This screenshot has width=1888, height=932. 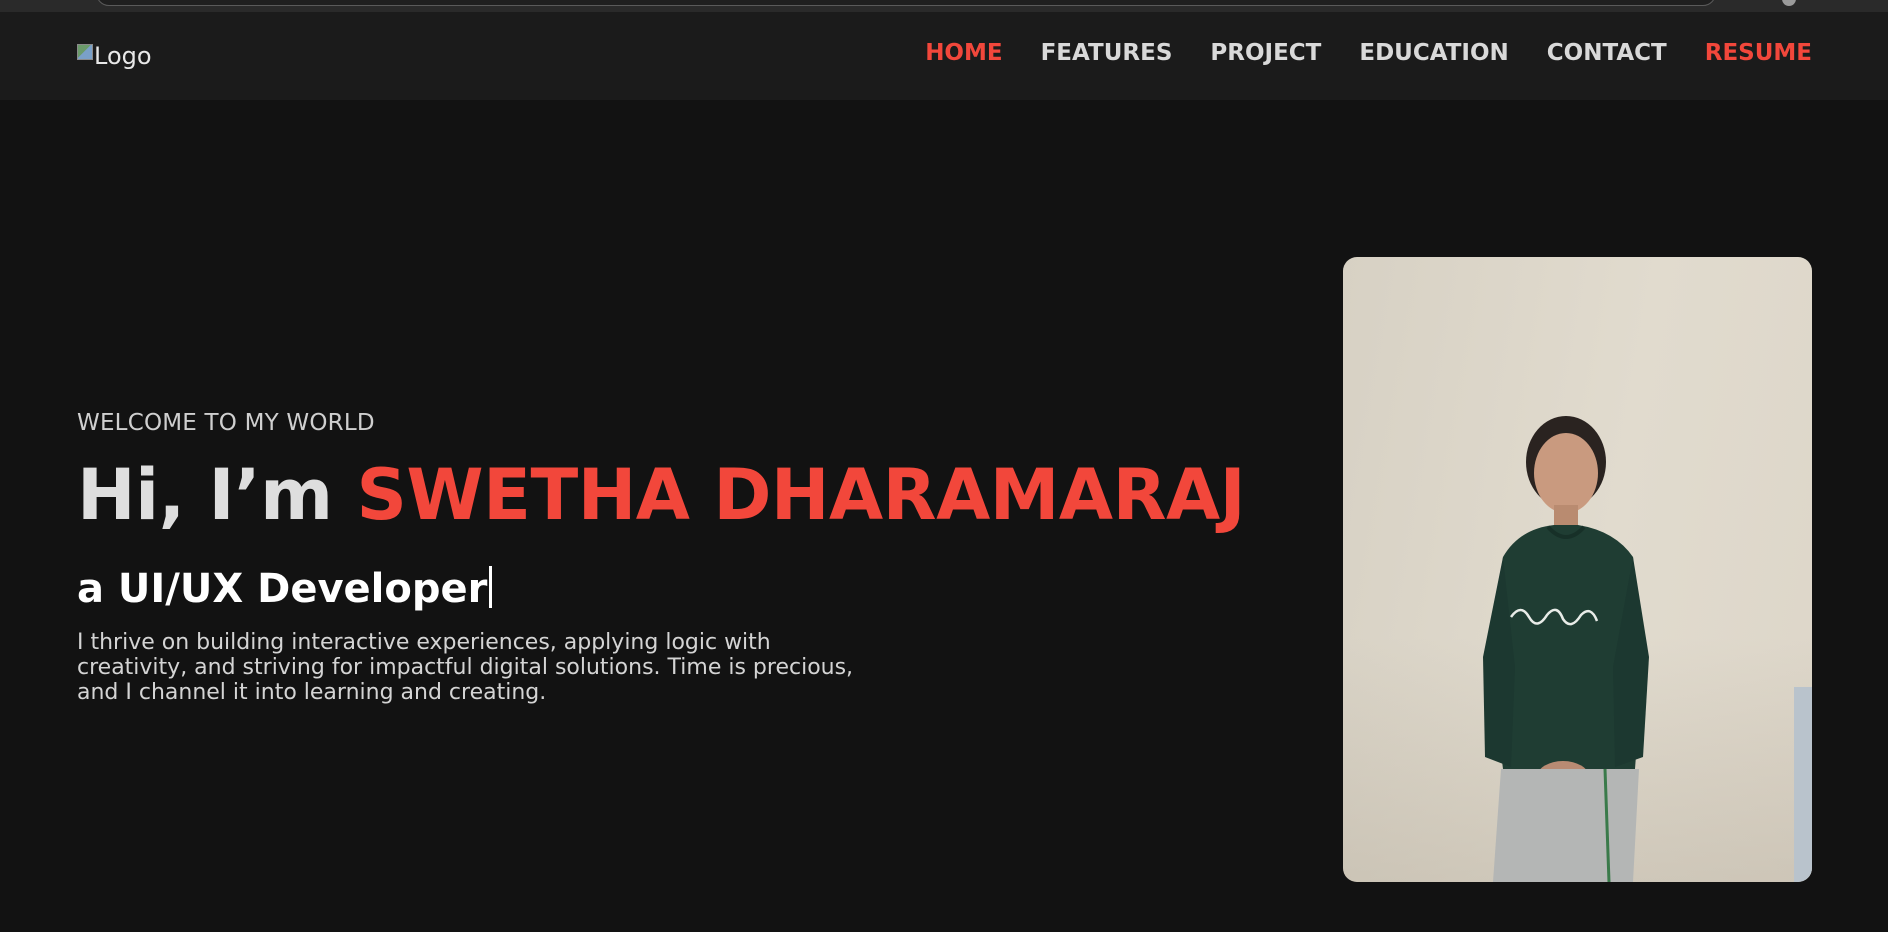 I want to click on hero-role-text: a UI/UX Developer, so click(x=282, y=589).